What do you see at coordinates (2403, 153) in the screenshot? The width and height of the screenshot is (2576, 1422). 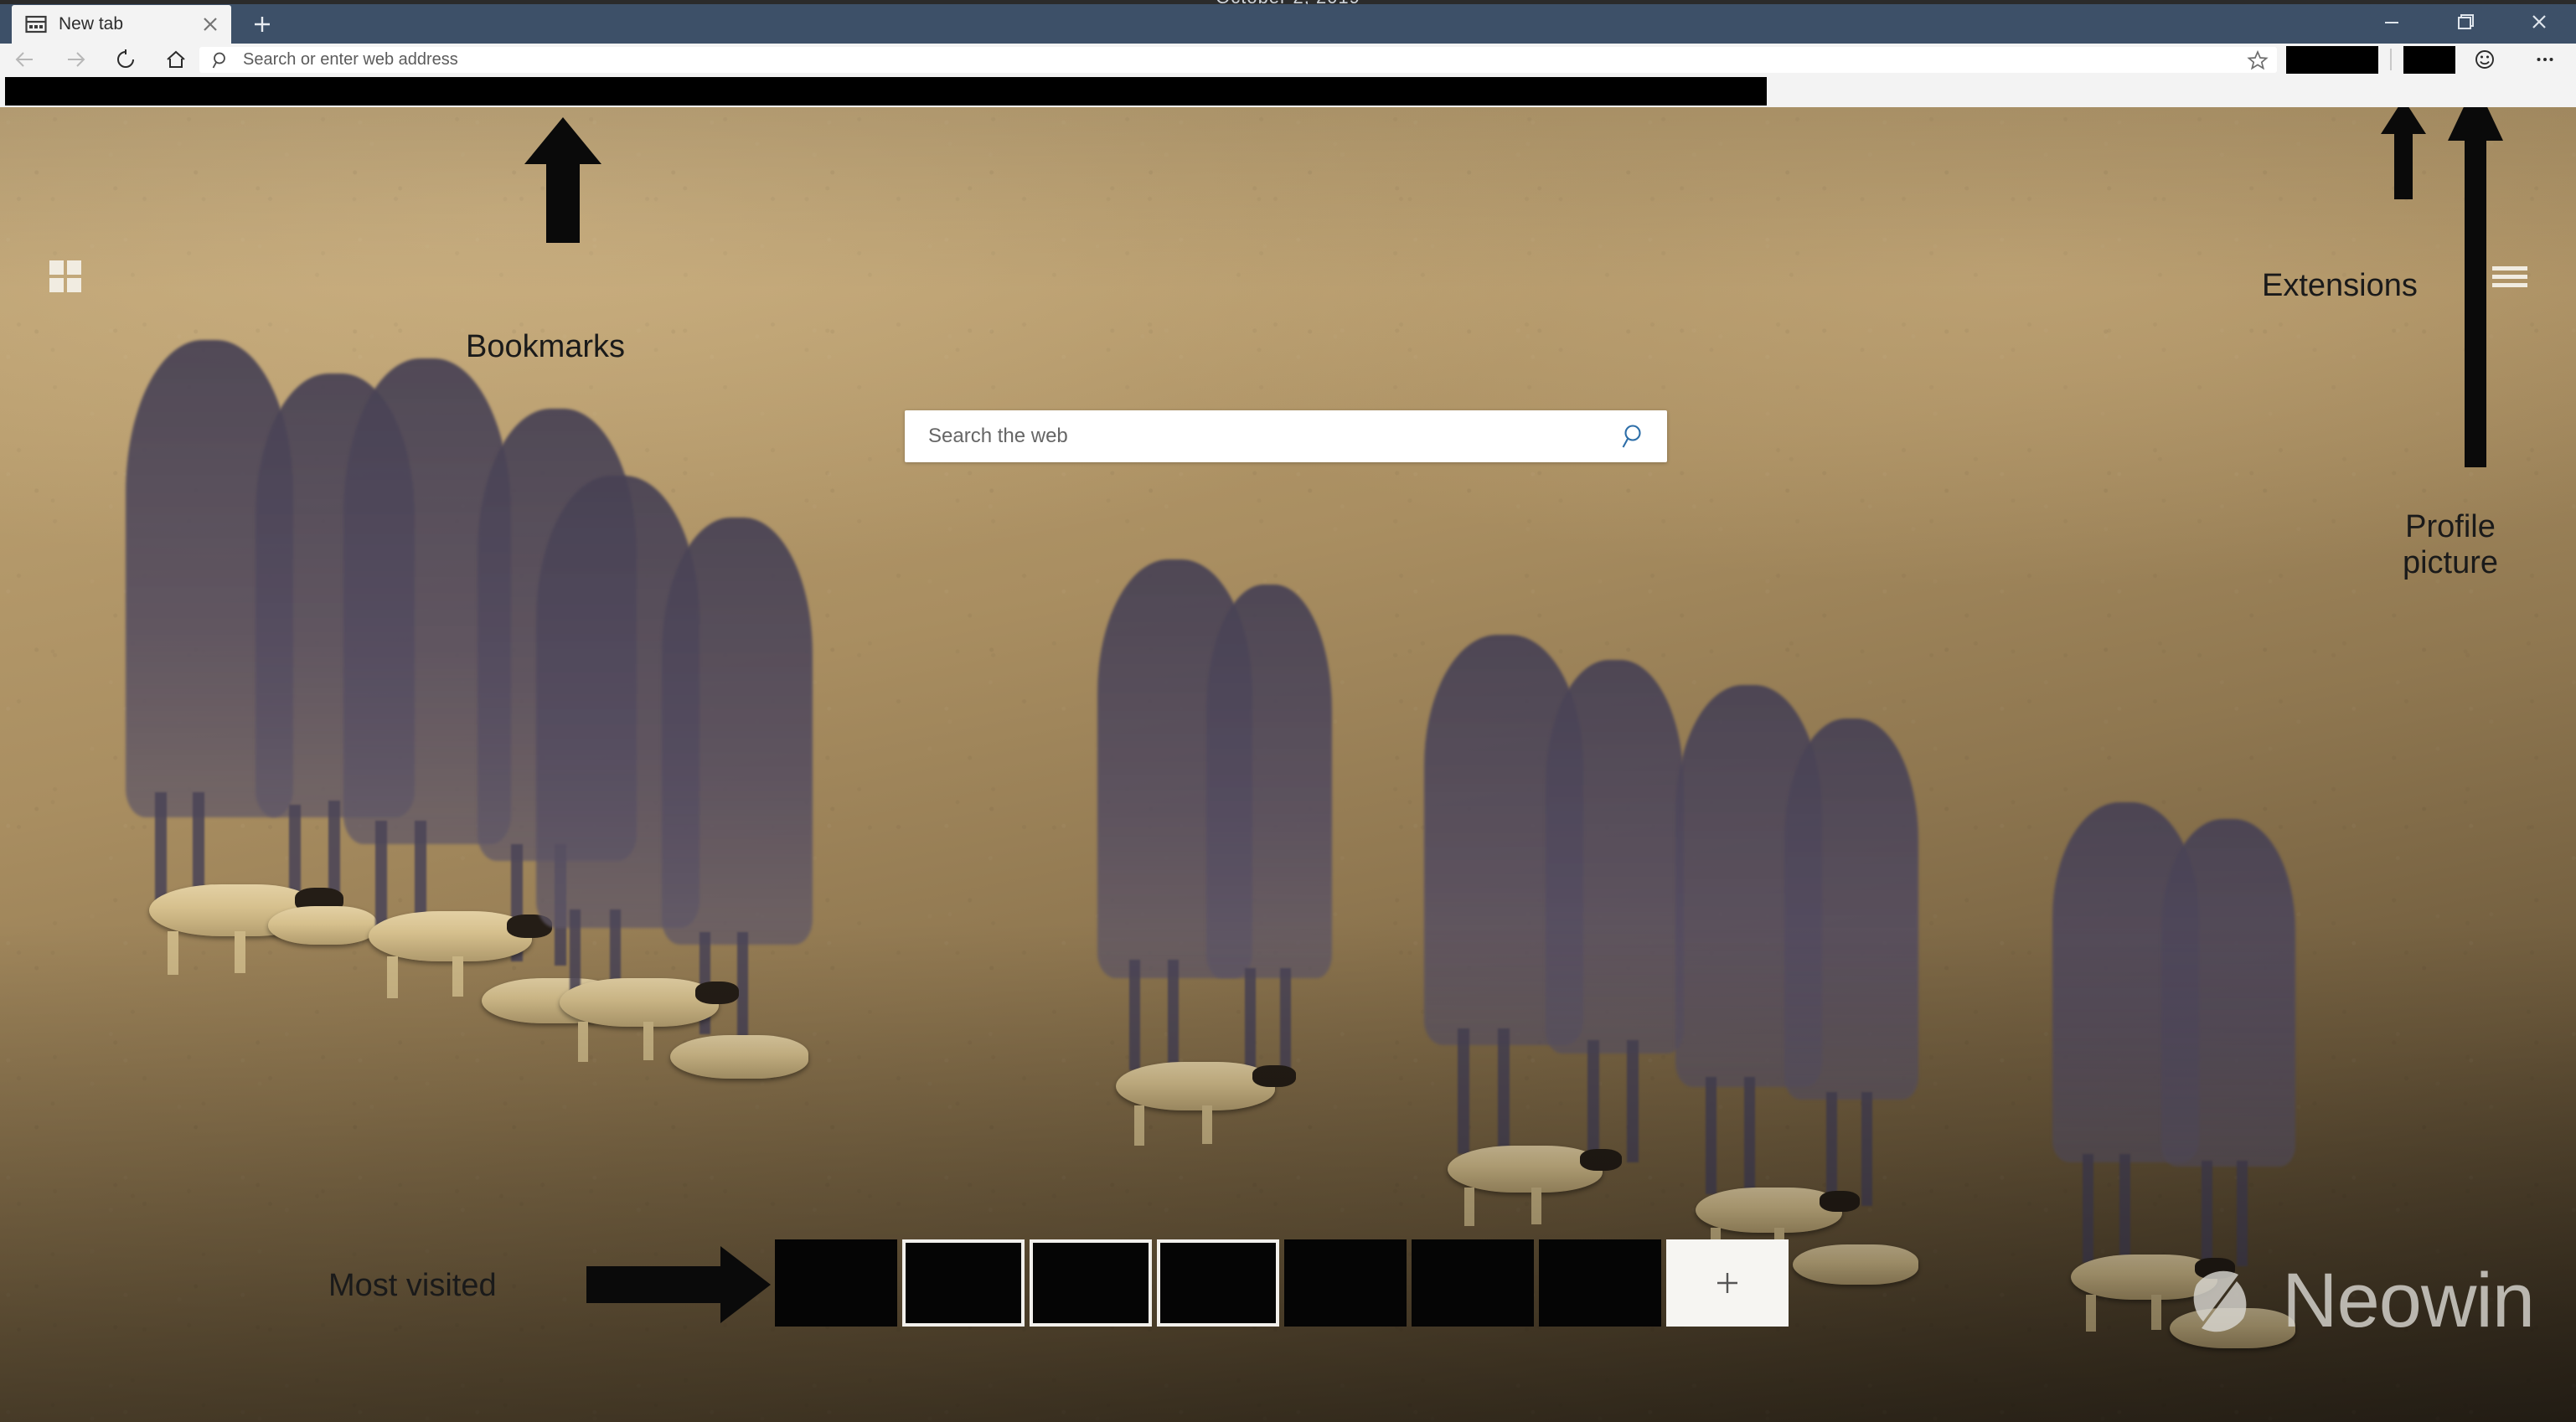 I see `extensions-annotation-arrow` at bounding box center [2403, 153].